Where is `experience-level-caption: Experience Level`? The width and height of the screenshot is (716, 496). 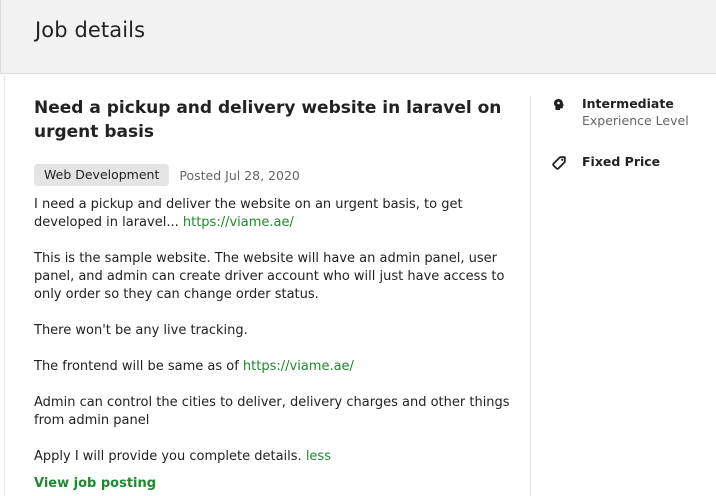 experience-level-caption: Experience Level is located at coordinates (635, 120).